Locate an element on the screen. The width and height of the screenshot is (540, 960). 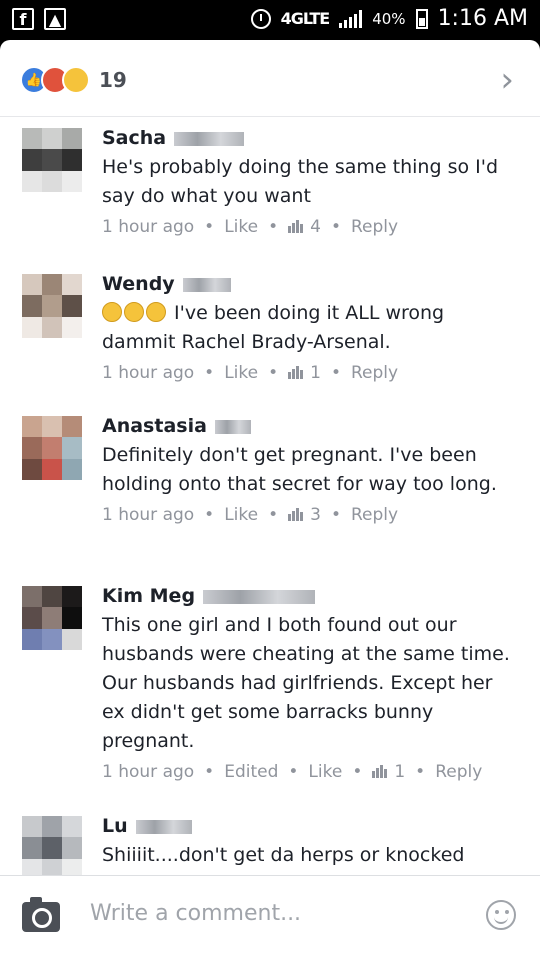
reaction-count: 19 is located at coordinates (113, 80).